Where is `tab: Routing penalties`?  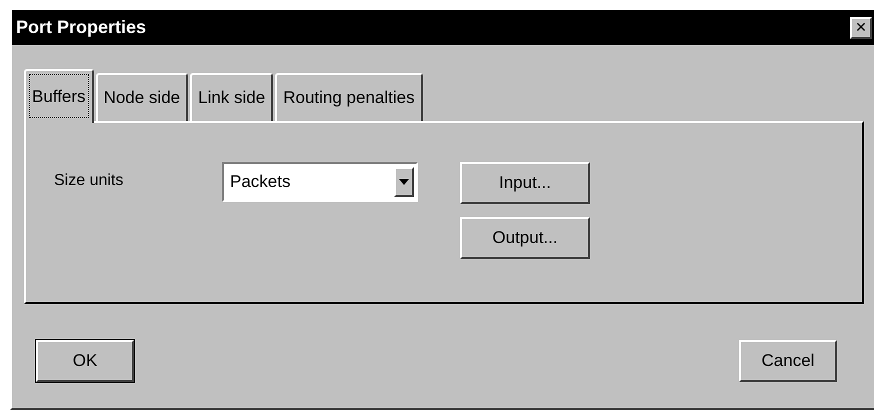 tab: Routing penalties is located at coordinates (349, 97).